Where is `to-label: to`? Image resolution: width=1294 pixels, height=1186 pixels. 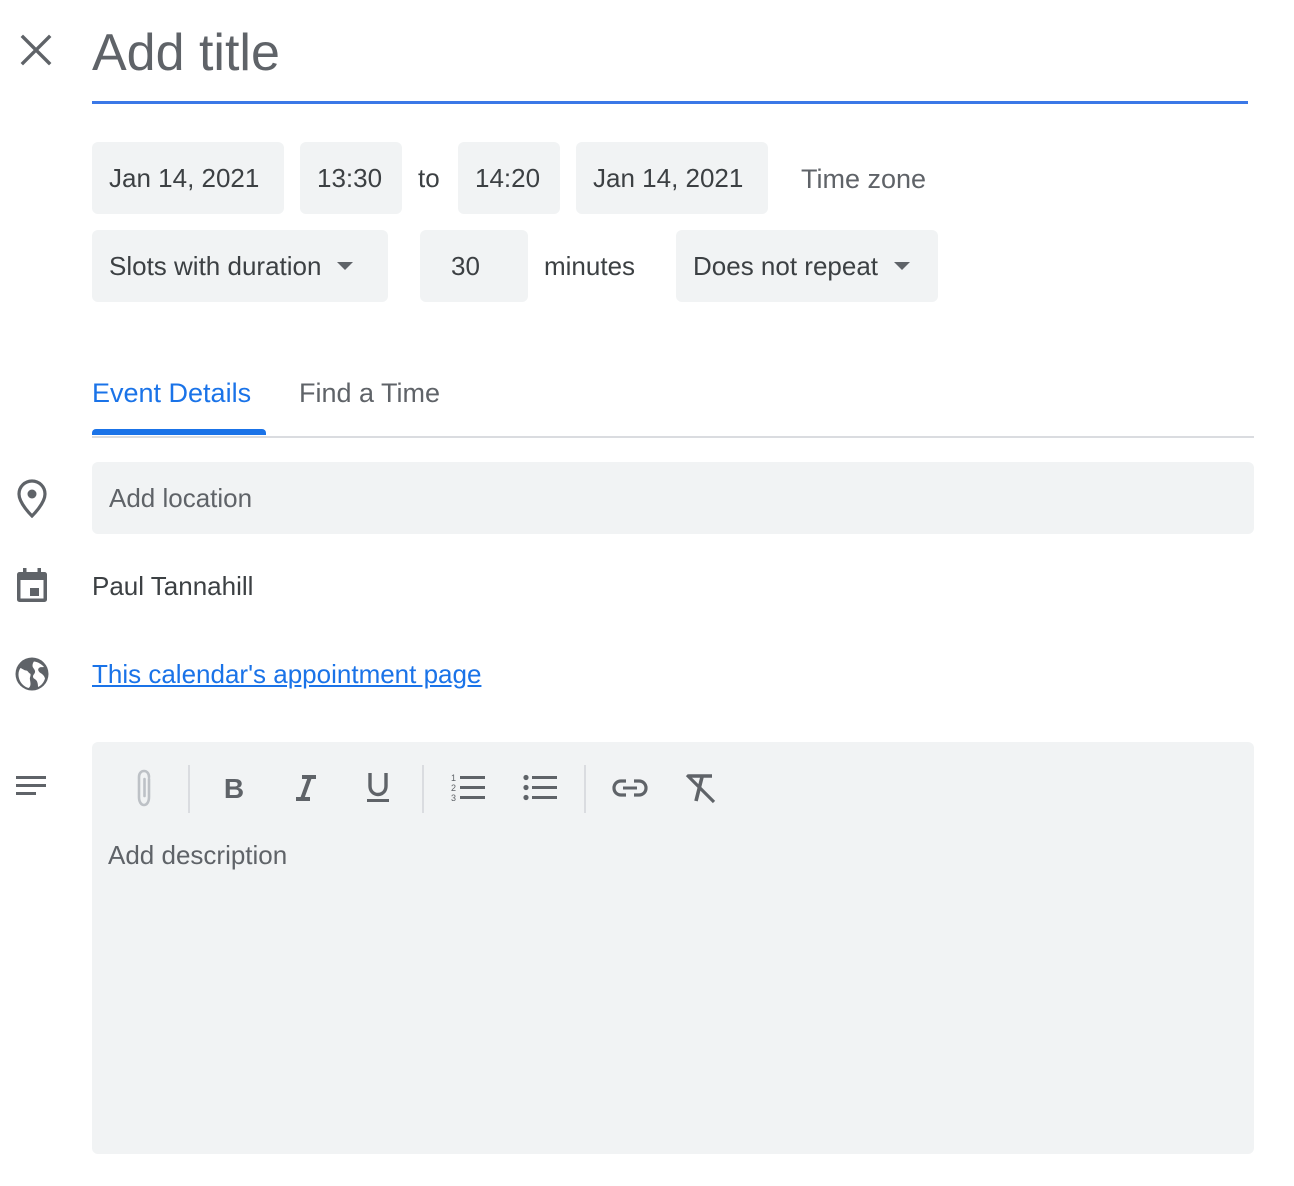 to-label: to is located at coordinates (429, 178).